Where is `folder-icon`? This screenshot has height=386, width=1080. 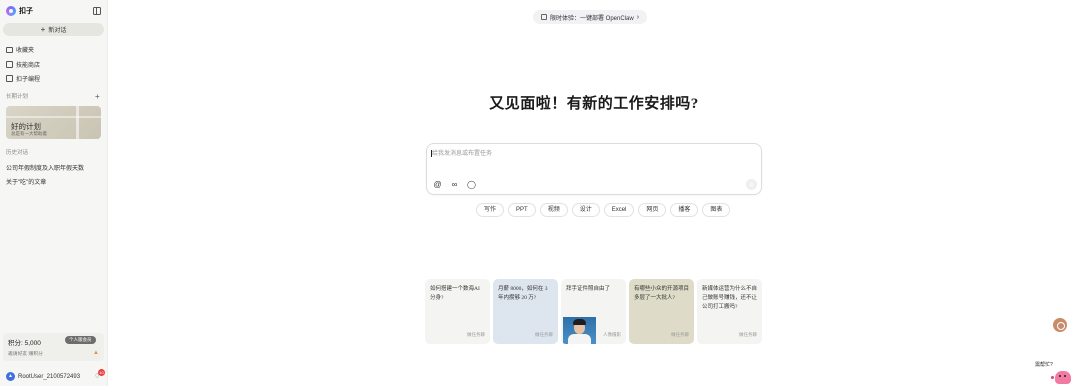 folder-icon is located at coordinates (9, 49).